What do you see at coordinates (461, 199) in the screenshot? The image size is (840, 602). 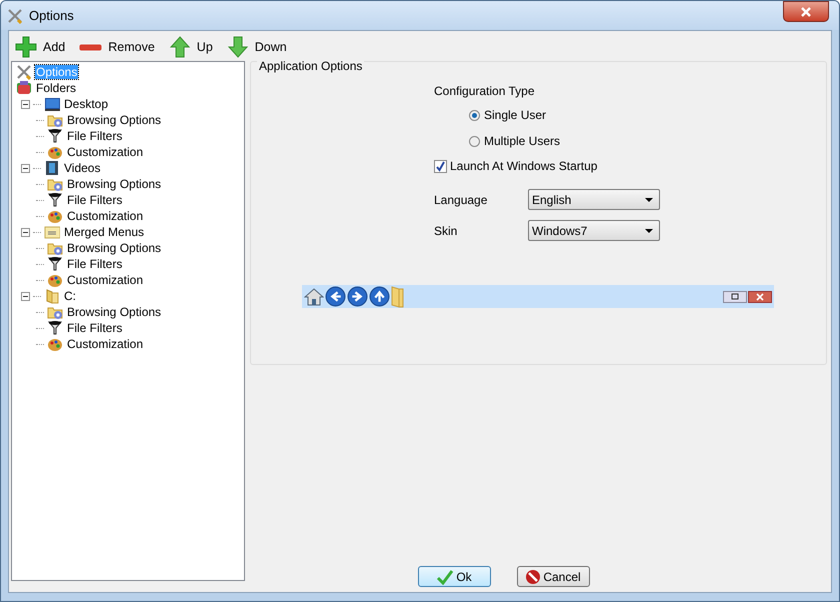 I see `field-label: Language` at bounding box center [461, 199].